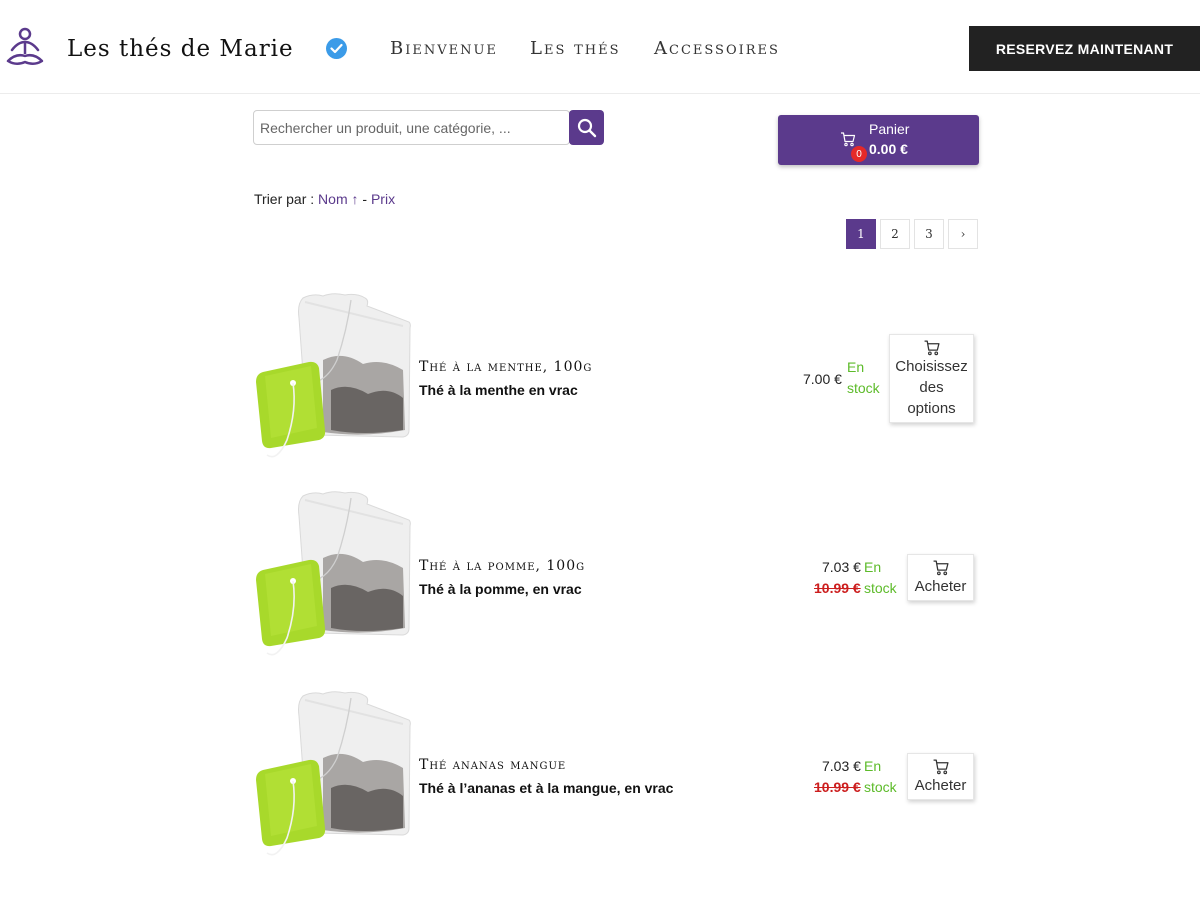 This screenshot has width=1200, height=898. I want to click on product-description: Thé à l’ananas et à la mangue, en vrac, so click(546, 788).